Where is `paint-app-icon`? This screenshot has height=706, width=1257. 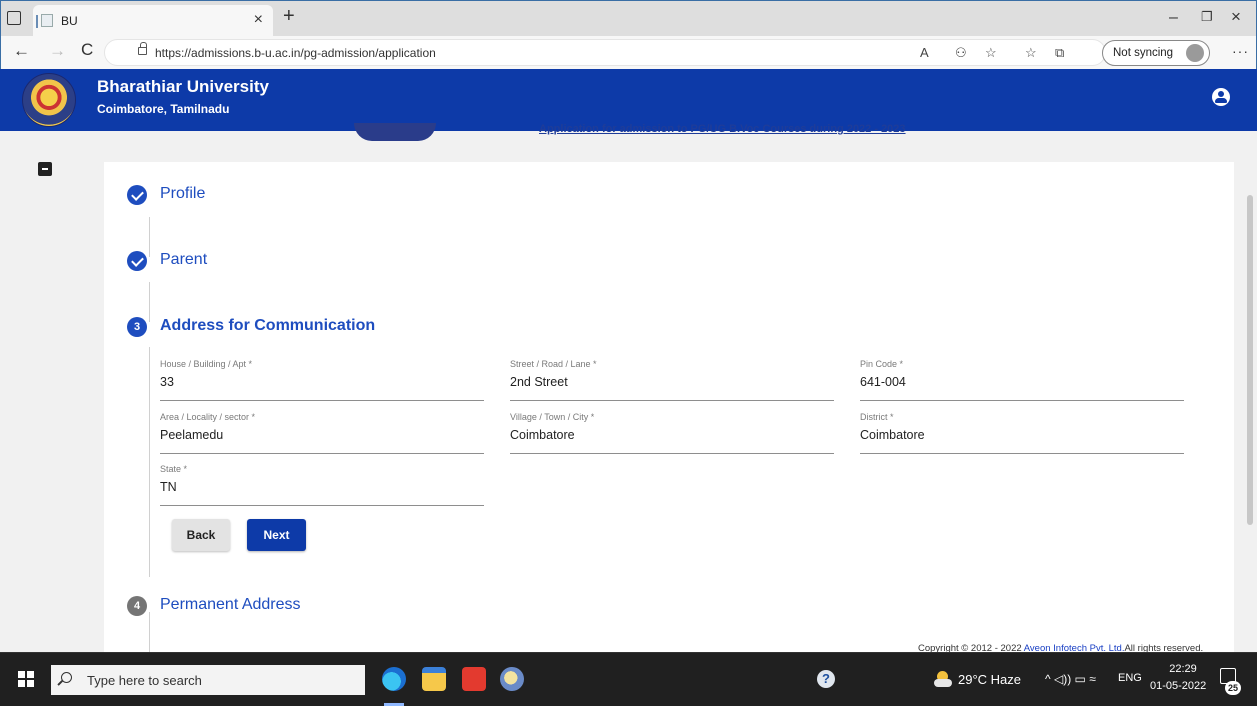 paint-app-icon is located at coordinates (512, 679).